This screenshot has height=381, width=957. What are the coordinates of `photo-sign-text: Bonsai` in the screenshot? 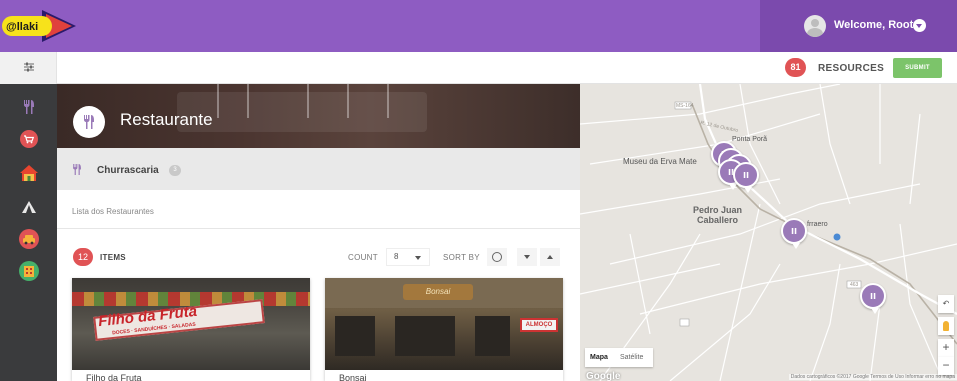 It's located at (438, 292).